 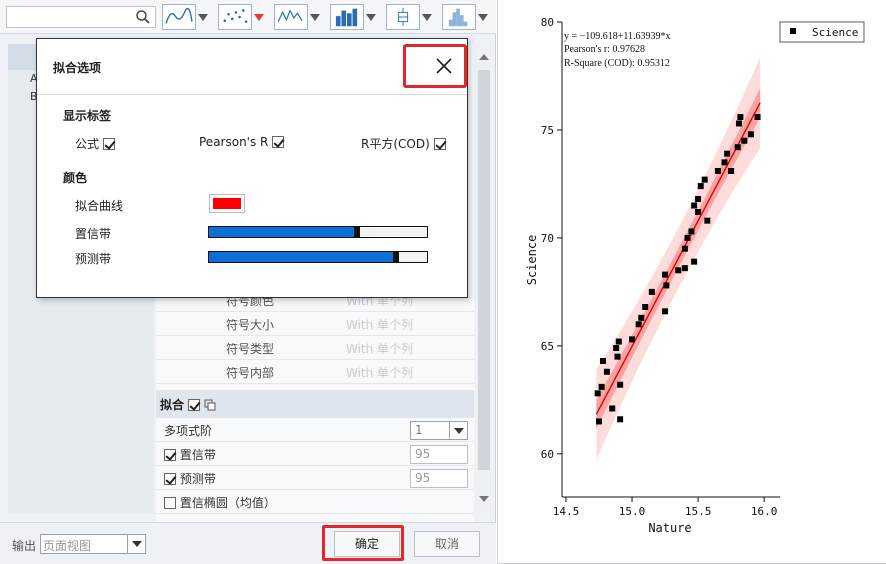 I want to click on prop-row-poly-order: 多项式阶 1, so click(x=315, y=430).